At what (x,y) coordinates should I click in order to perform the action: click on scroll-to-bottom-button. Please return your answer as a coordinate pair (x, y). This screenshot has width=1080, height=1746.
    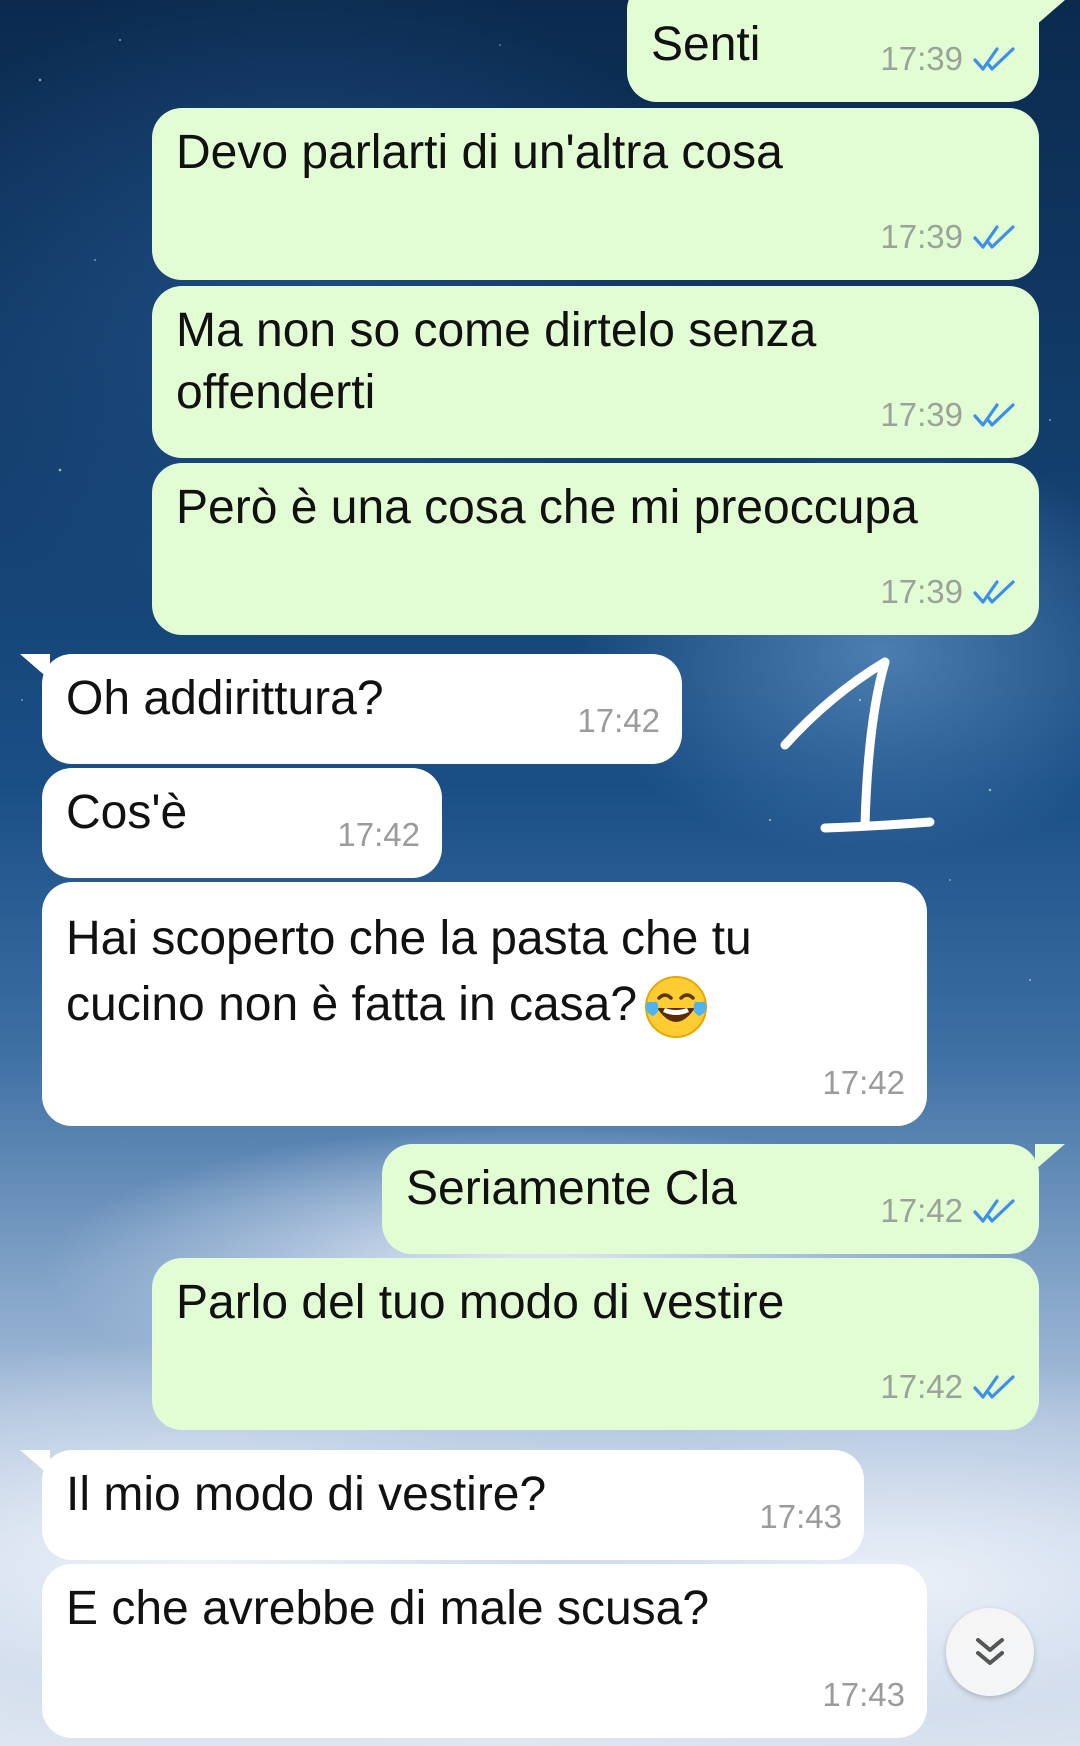
    Looking at the image, I should click on (990, 1652).